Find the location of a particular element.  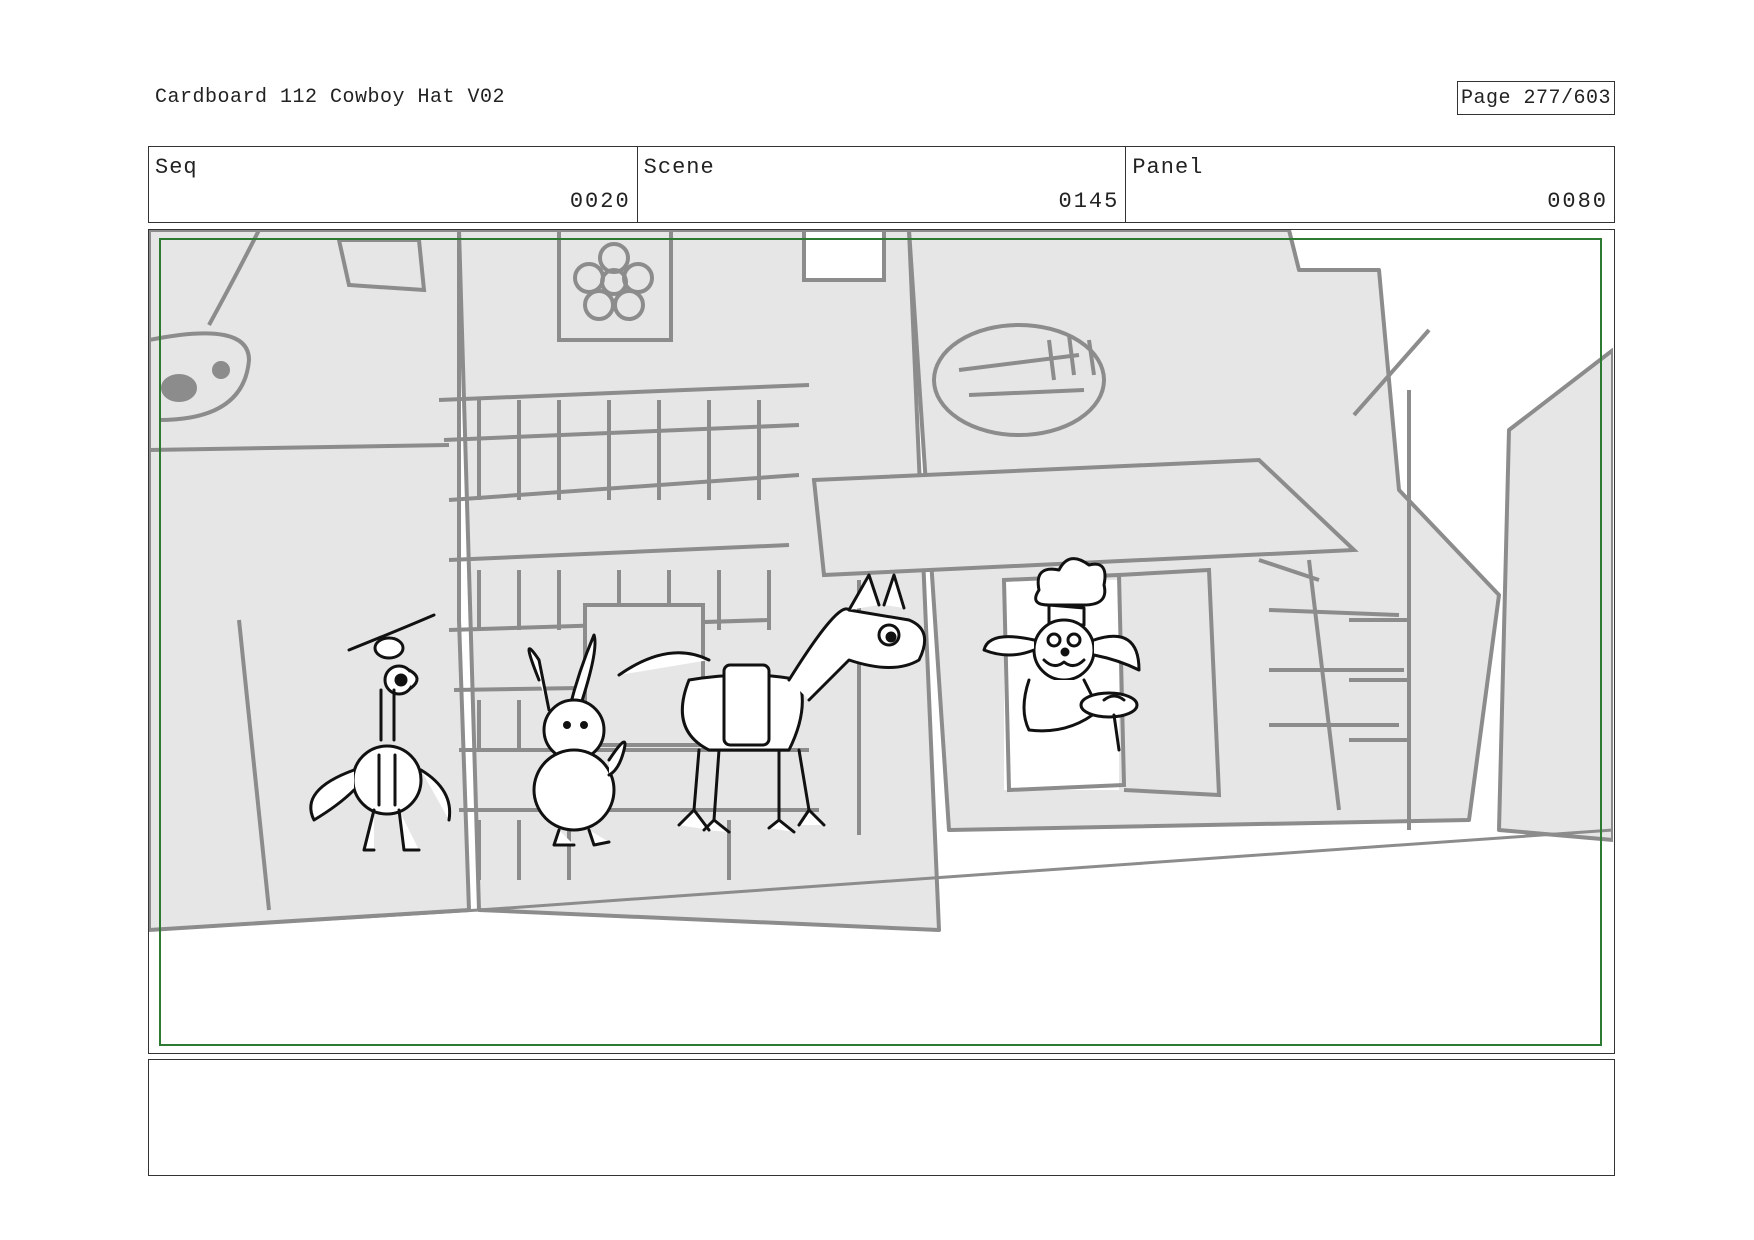

panel-label: Panel is located at coordinates (1168, 167).